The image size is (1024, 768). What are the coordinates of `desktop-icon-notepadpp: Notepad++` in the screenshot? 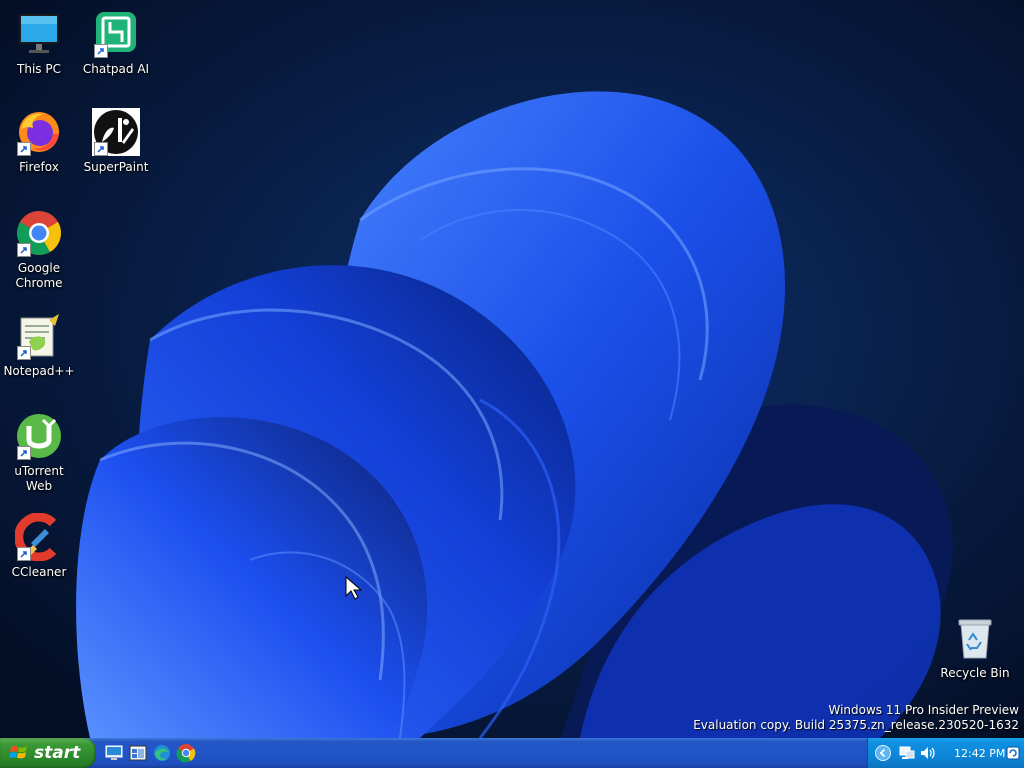 It's located at (39, 345).